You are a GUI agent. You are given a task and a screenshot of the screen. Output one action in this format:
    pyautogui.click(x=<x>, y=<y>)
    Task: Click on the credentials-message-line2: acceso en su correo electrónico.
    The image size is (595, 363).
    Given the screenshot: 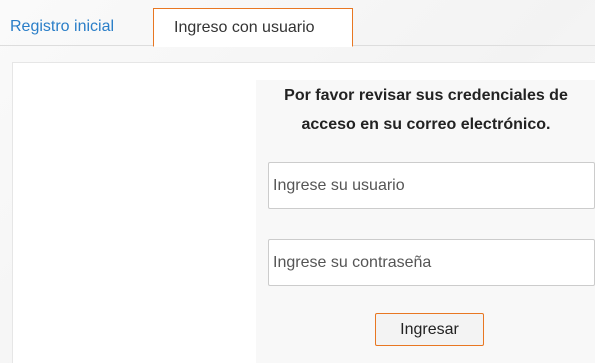 What is the action you would take?
    pyautogui.click(x=426, y=124)
    